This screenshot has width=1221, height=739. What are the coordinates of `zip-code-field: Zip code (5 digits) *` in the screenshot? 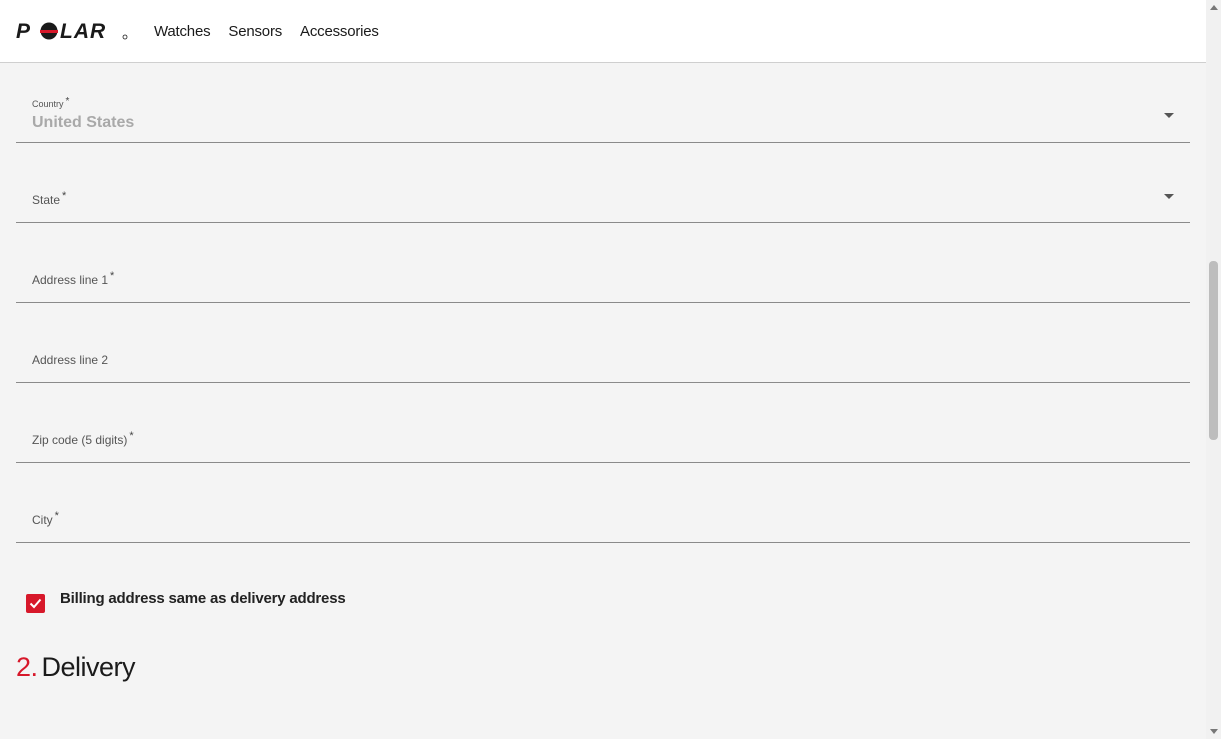 It's located at (603, 423).